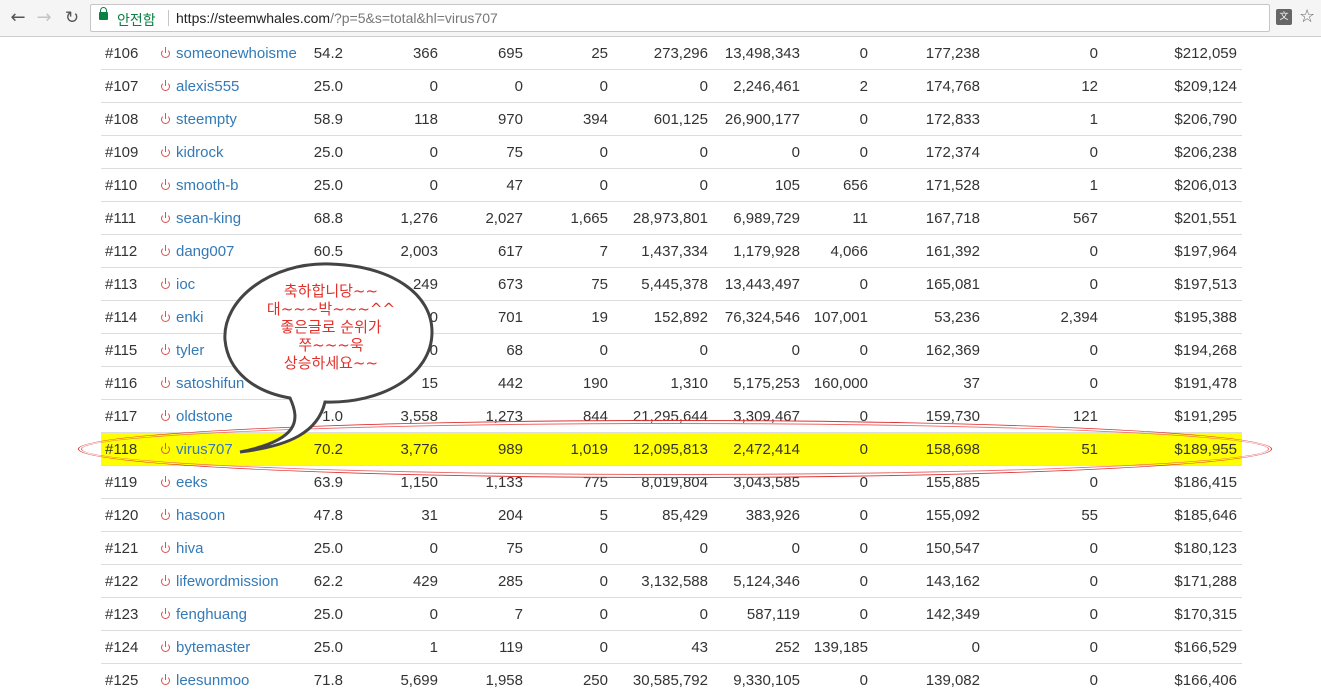  Describe the element at coordinates (331, 345) in the screenshot. I see `bubble-line: 쭈~~~욱` at that location.